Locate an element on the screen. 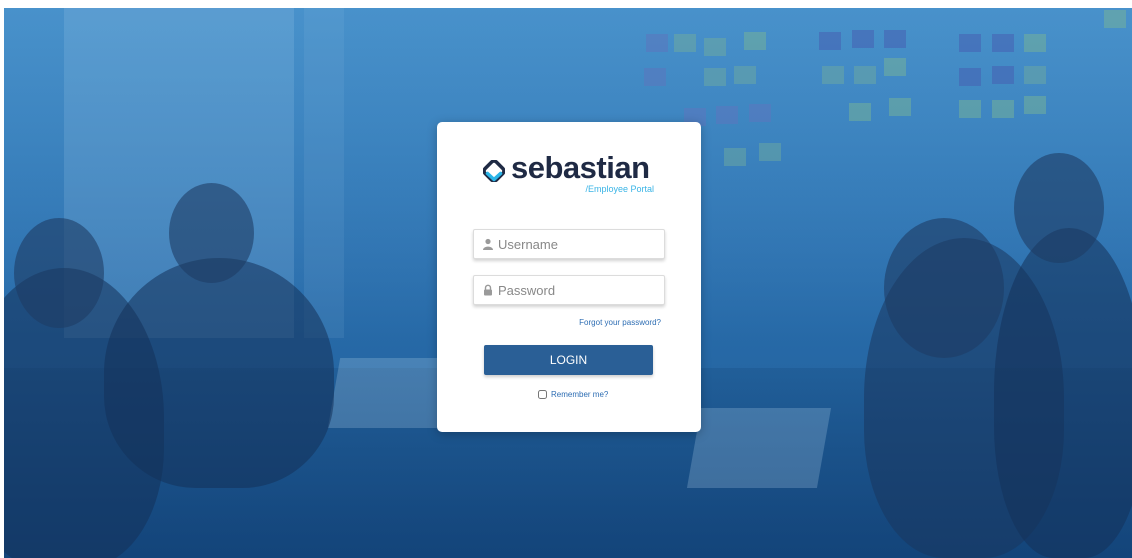 This screenshot has height=558, width=1132. brand-name: sebastian is located at coordinates (580, 167).